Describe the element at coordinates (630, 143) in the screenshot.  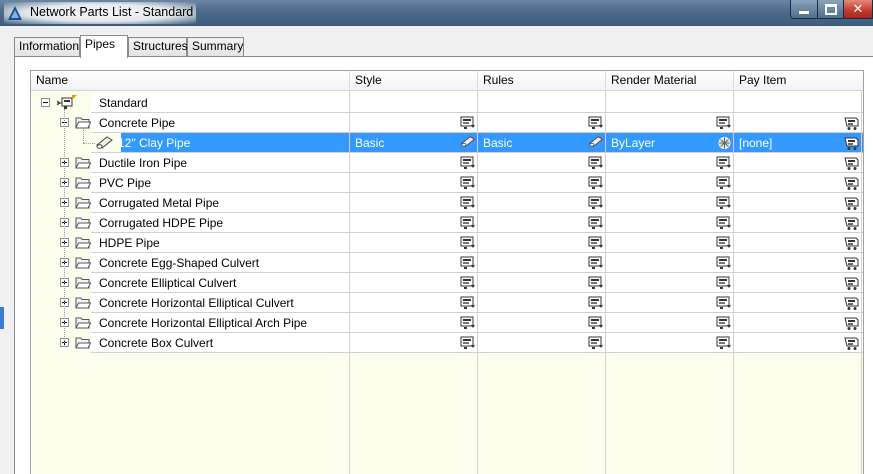
I see `cell-render-material: ByLayer` at that location.